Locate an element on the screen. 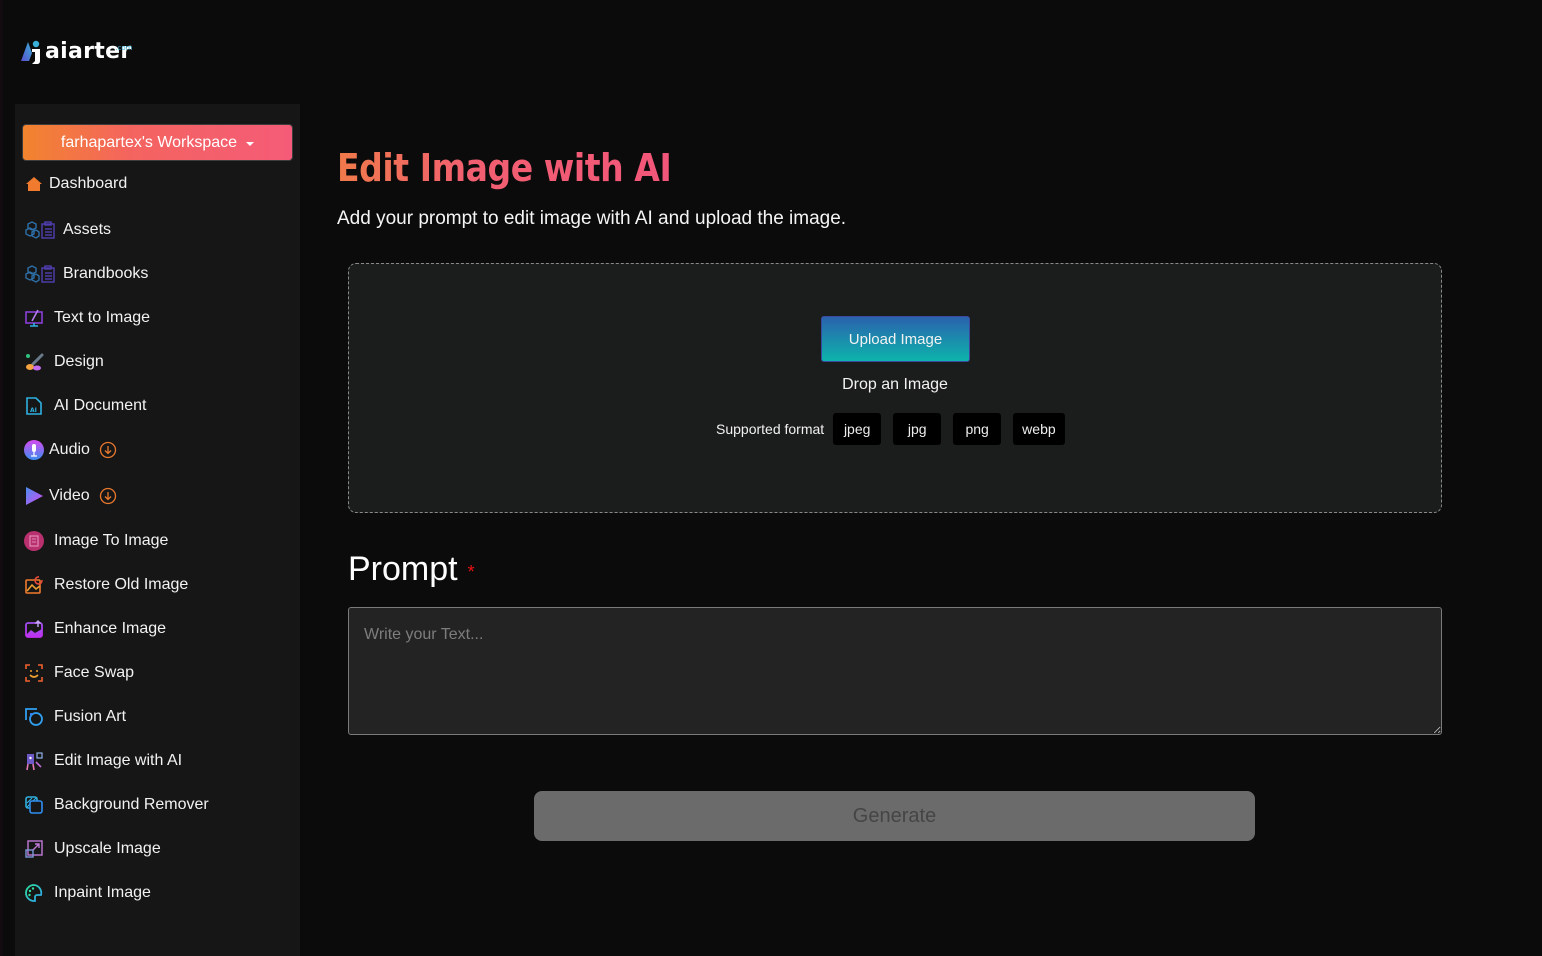 This screenshot has height=956, width=1542. sidebar-item-label: Brandbooks is located at coordinates (106, 273).